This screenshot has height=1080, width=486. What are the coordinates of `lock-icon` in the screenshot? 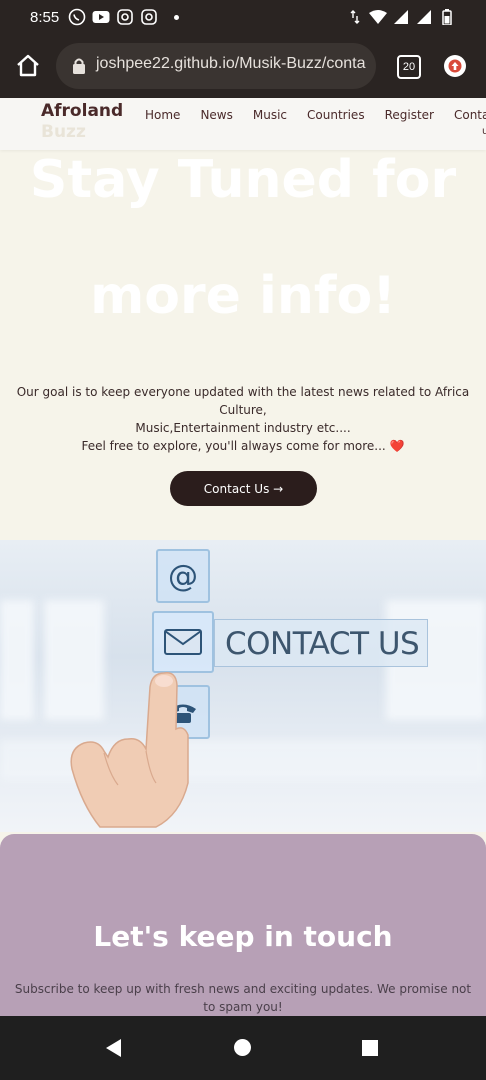 It's located at (79, 66).